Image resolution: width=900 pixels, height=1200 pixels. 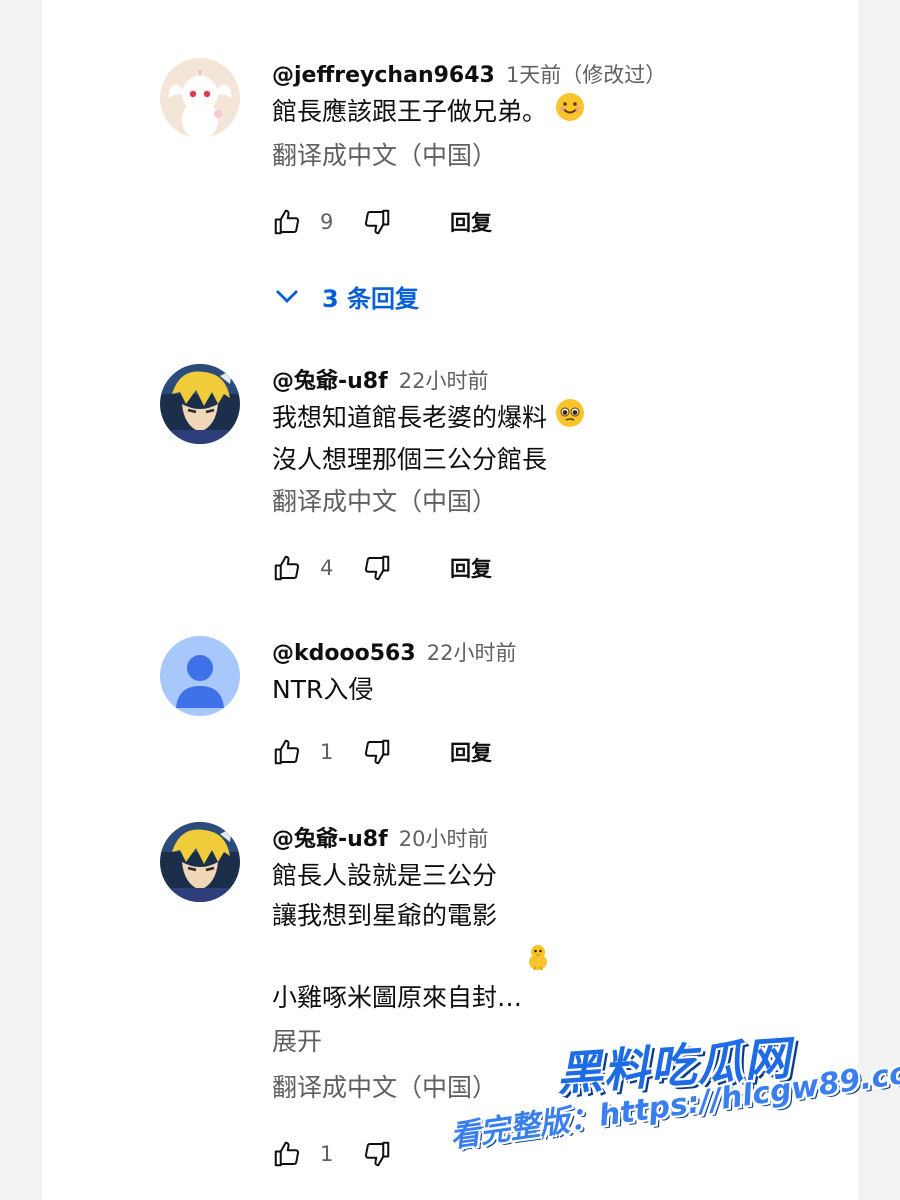 I want to click on comment-actions: 1 回复, so click(x=532, y=752).